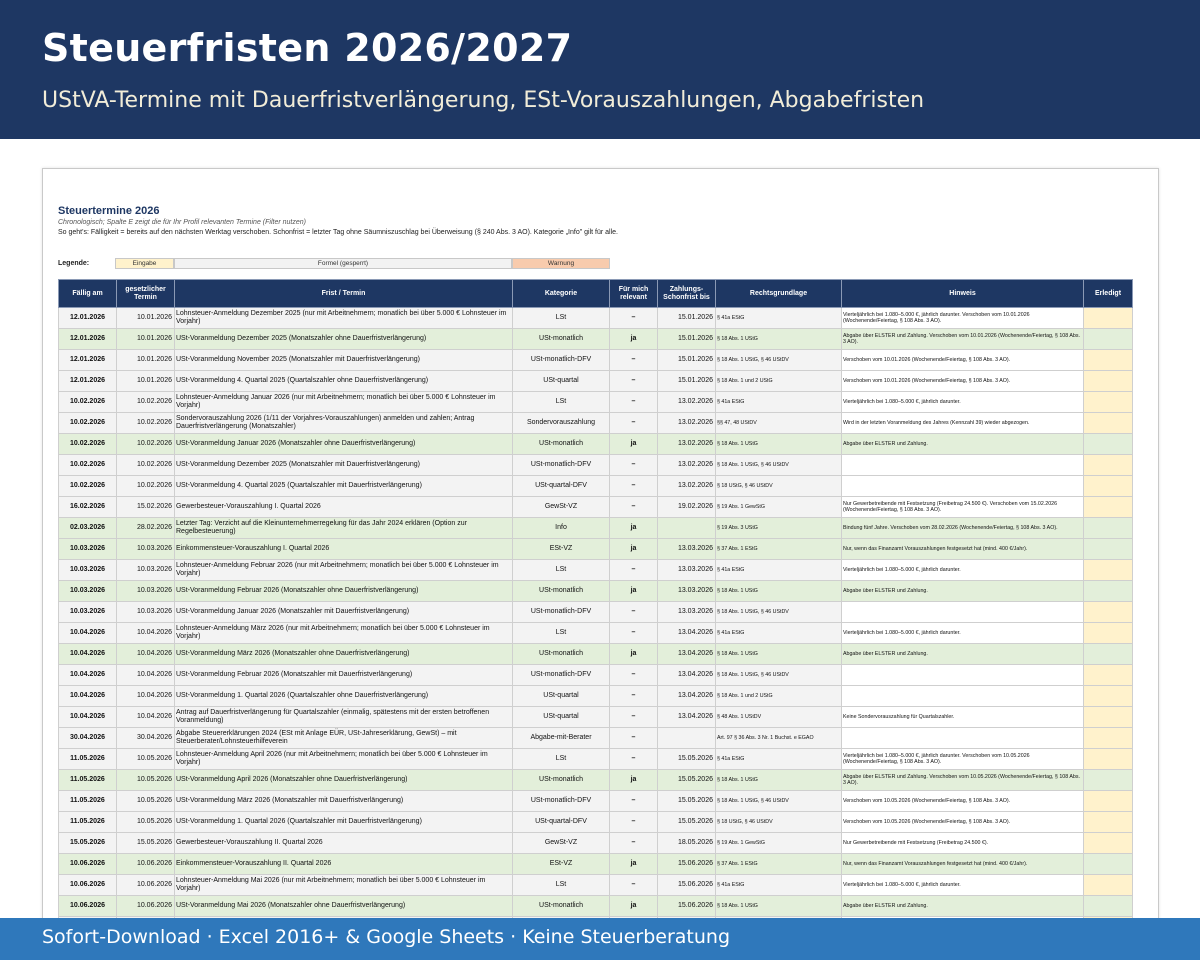 Image resolution: width=1200 pixels, height=960 pixels. I want to click on cell-hinweis, so click(962, 486).